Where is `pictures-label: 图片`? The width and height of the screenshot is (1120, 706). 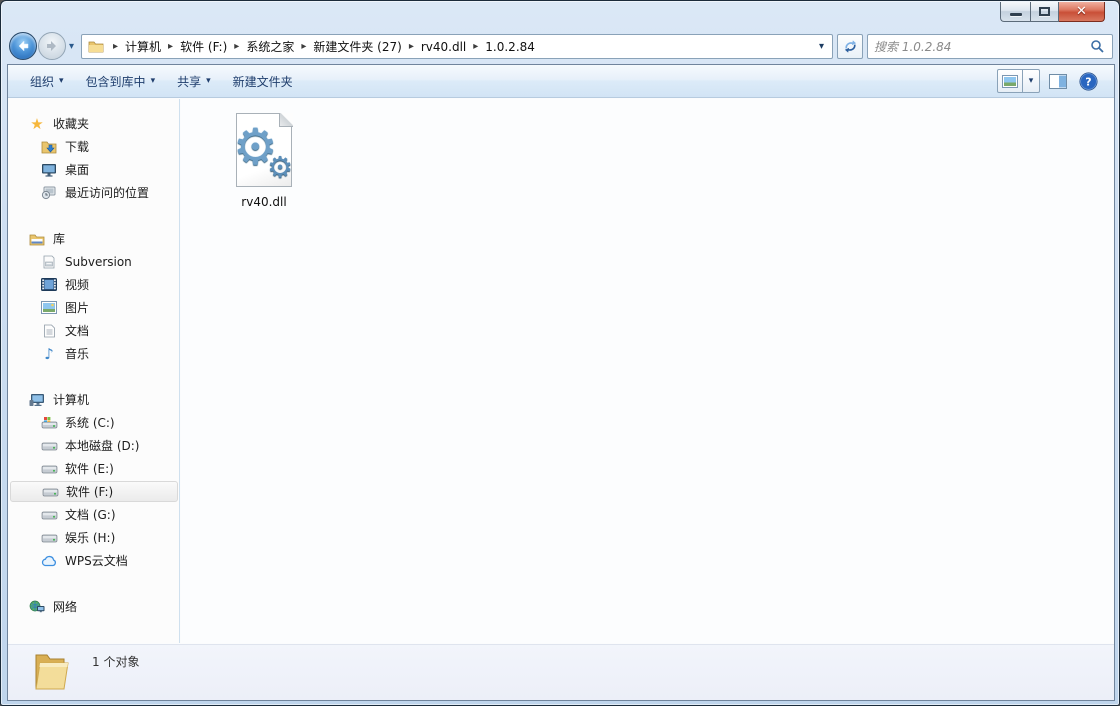
pictures-label: 图片 is located at coordinates (77, 308).